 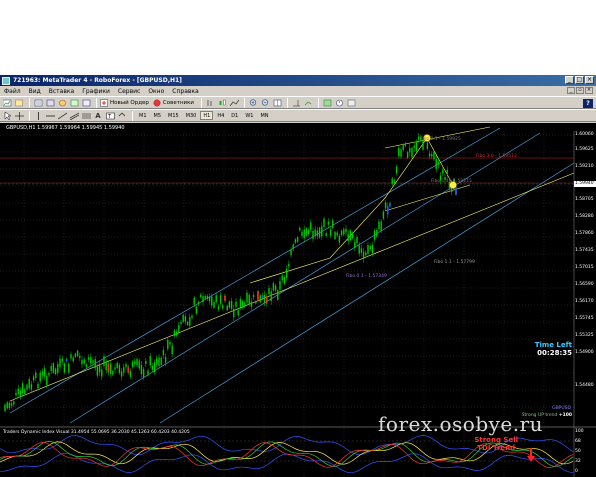 What do you see at coordinates (584, 385) in the screenshot?
I see `price-scale-label: 1.54480` at bounding box center [584, 385].